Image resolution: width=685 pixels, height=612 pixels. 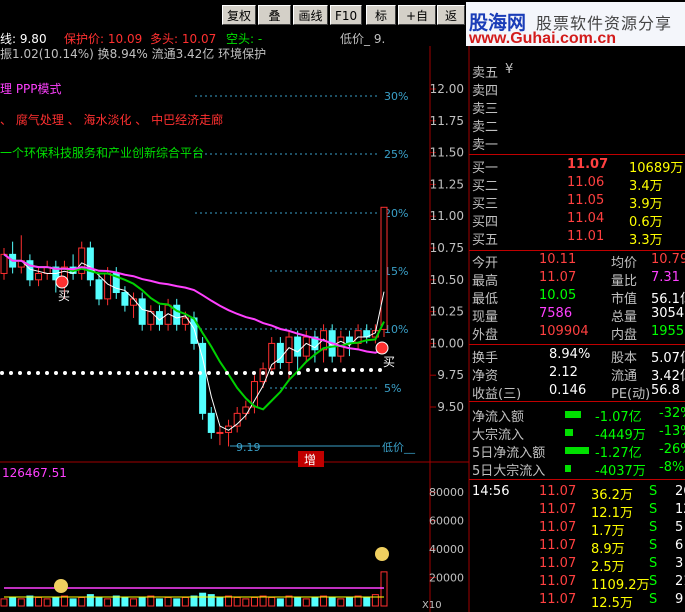 I want to click on toolbar-button: 返回, so click(x=451, y=24).